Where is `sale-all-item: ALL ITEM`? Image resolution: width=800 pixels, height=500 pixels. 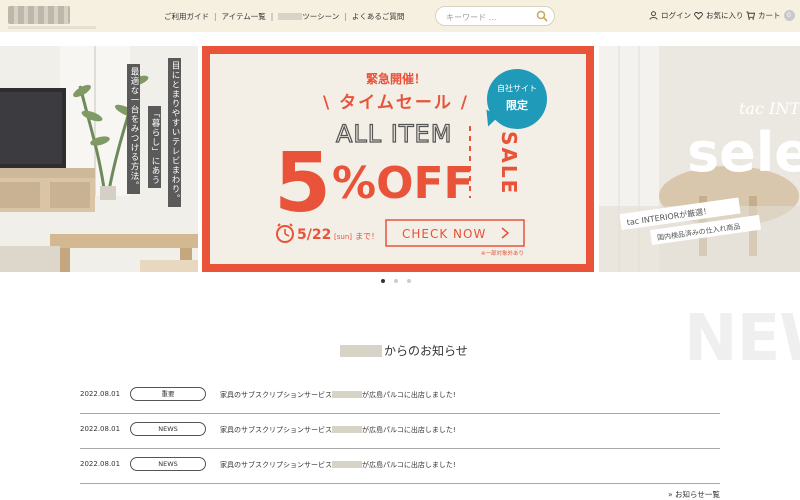 sale-all-item: ALL ITEM is located at coordinates (394, 134).